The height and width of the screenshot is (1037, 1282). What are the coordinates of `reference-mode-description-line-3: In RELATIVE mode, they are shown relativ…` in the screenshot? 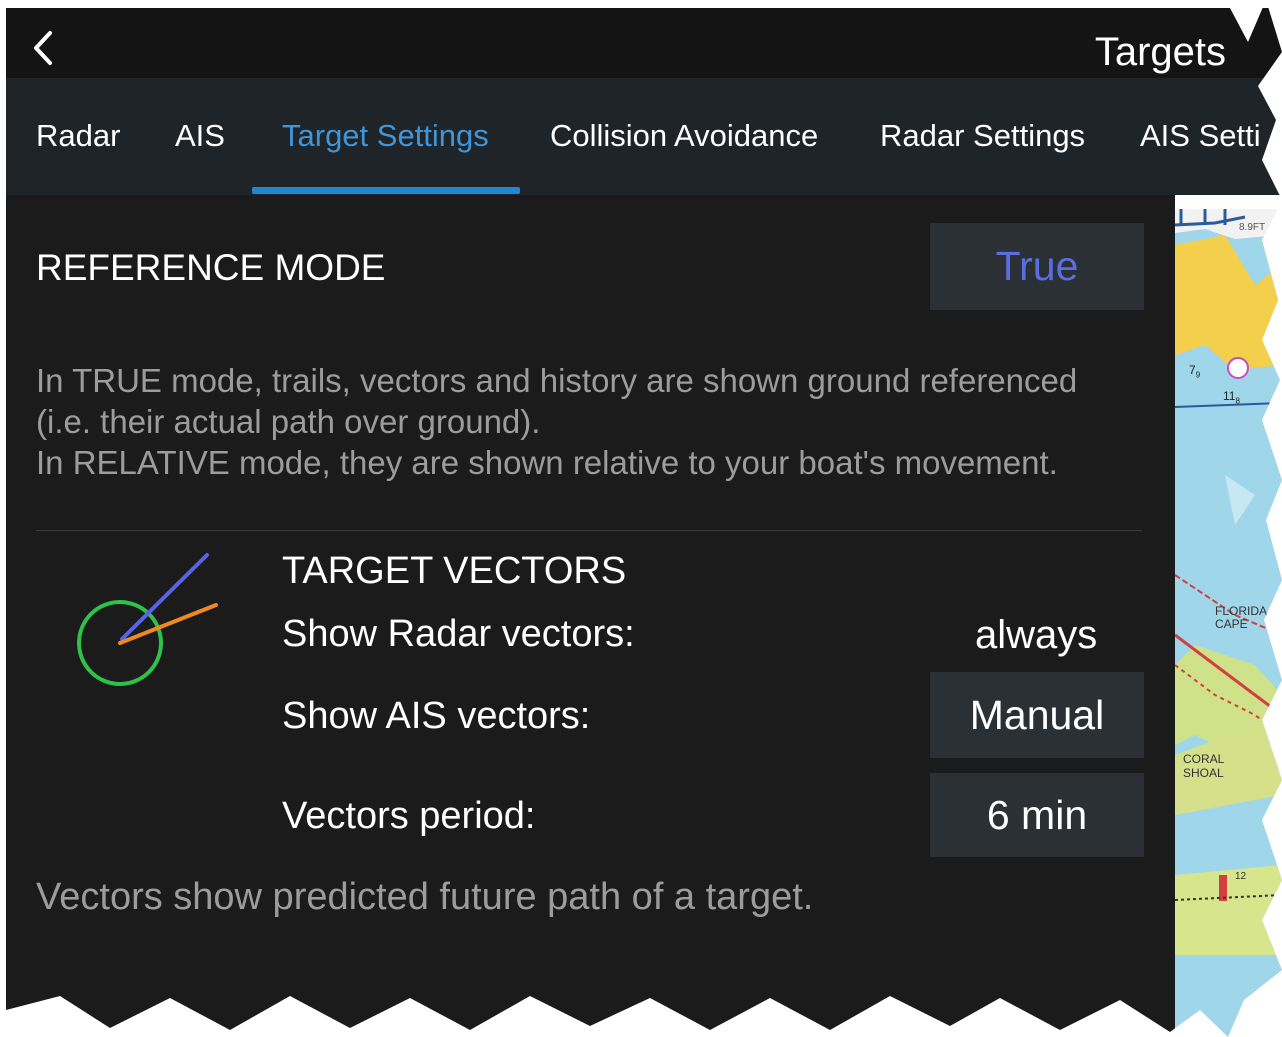 It's located at (547, 462).